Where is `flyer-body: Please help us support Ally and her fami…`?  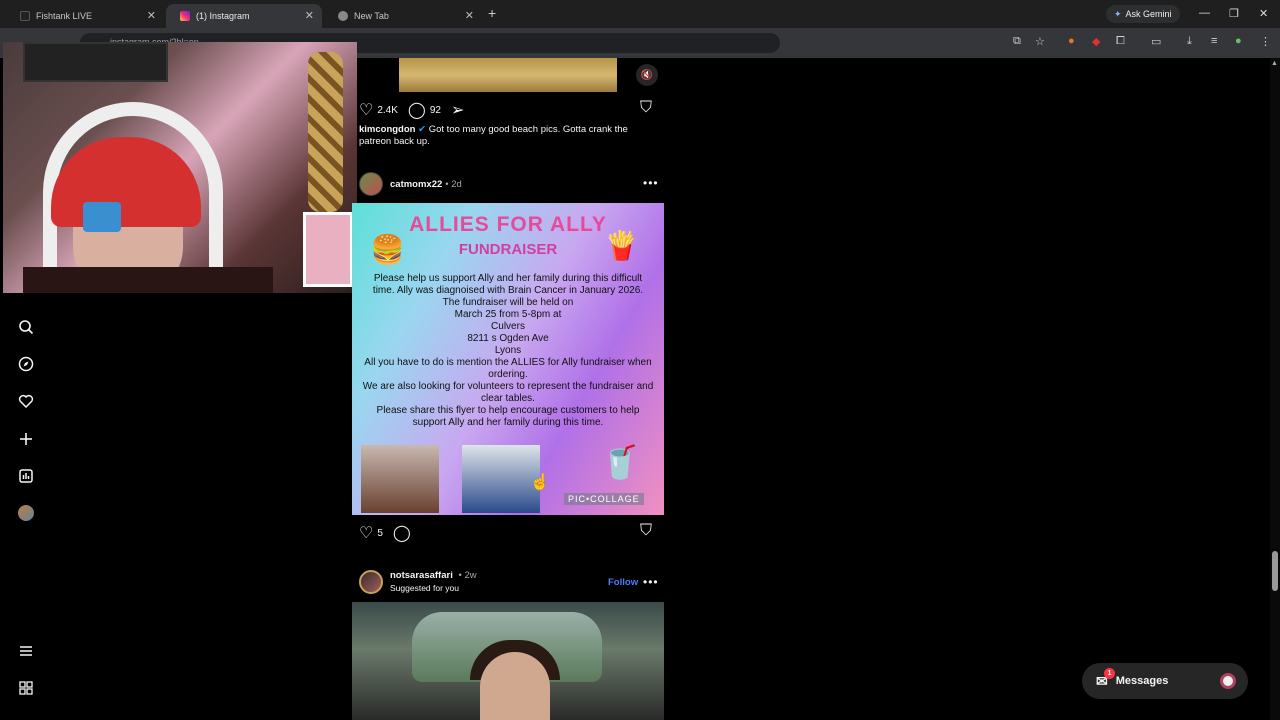 flyer-body: Please help us support Ally and her fami… is located at coordinates (508, 351).